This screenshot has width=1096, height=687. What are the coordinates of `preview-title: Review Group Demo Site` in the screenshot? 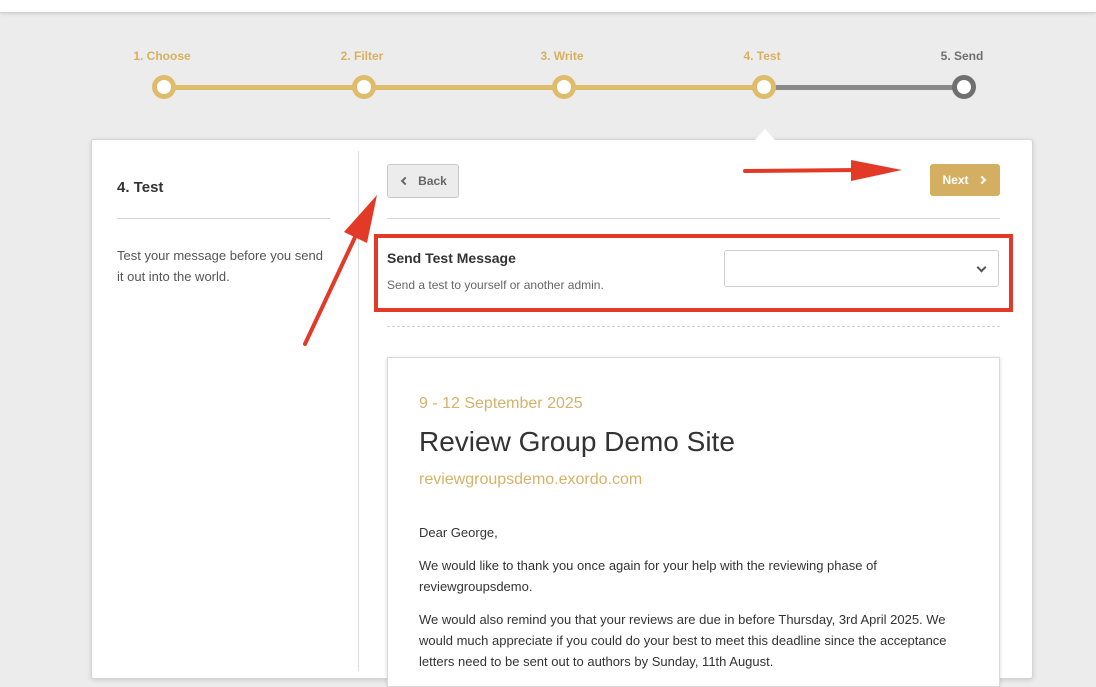 It's located at (577, 441).